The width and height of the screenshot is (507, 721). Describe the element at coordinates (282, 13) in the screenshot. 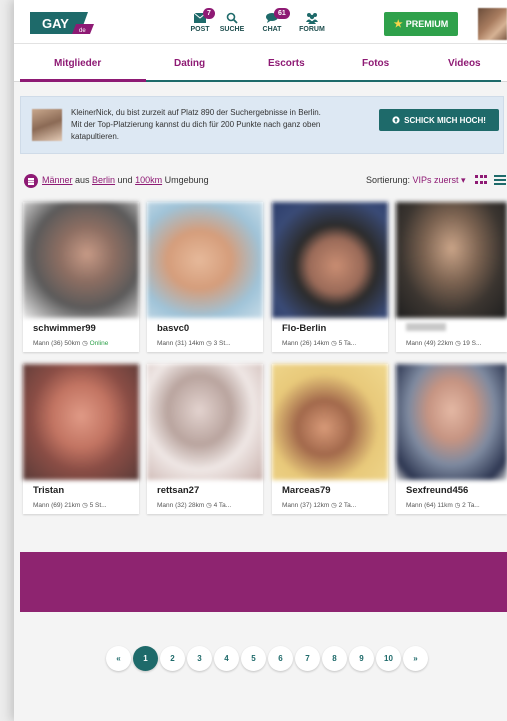

I see `chat-badge: 61` at that location.